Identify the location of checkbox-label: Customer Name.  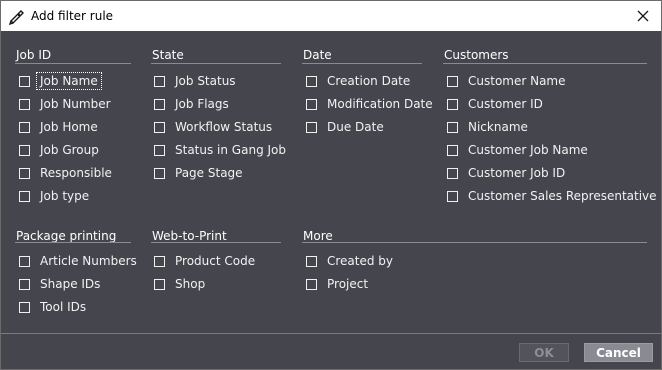
(517, 81).